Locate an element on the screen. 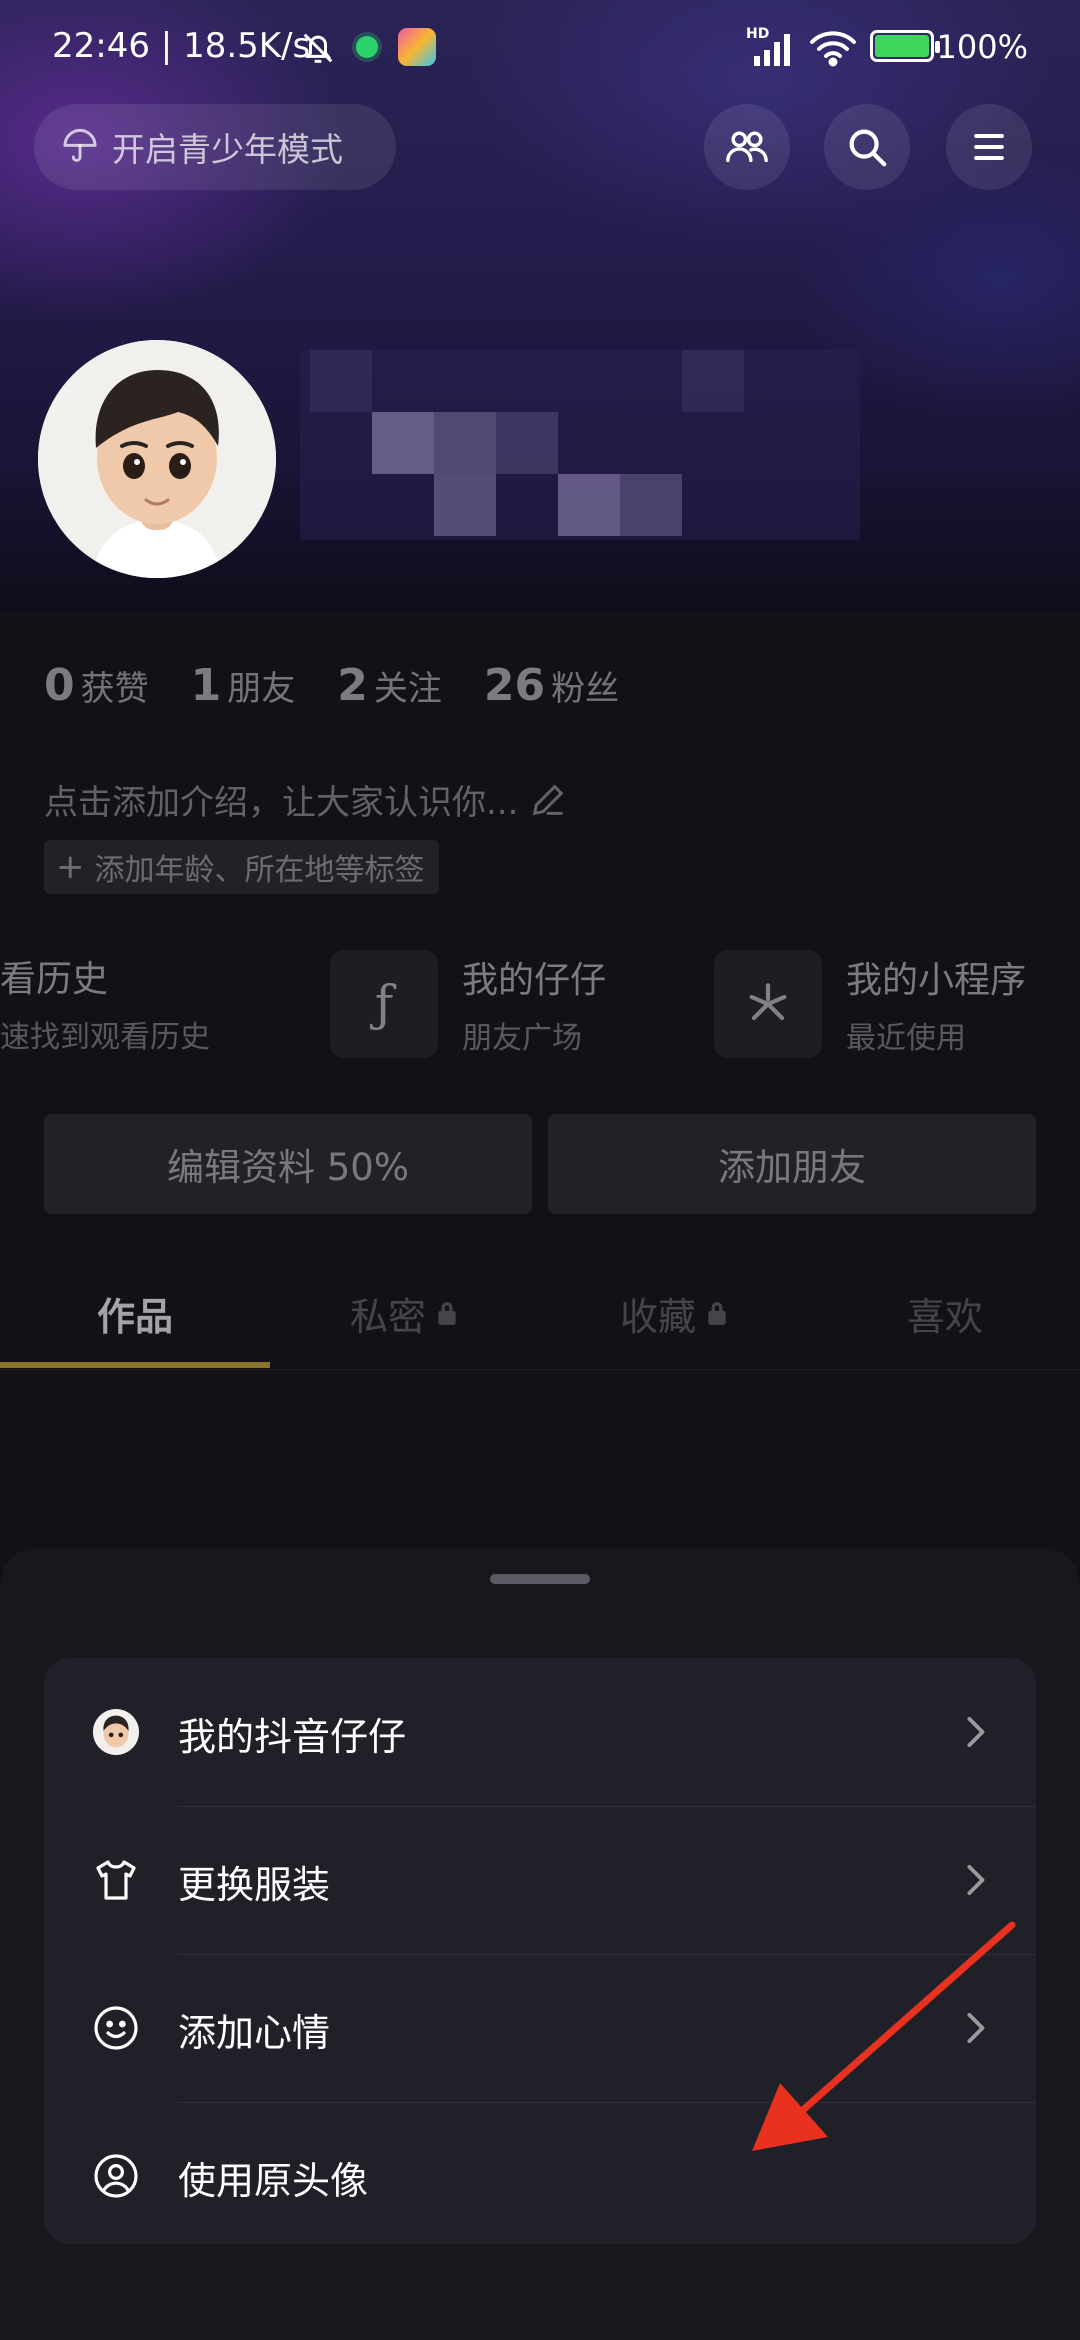 This screenshot has height=2340, width=1080. tab-favorites: 收藏 is located at coordinates (675, 1313).